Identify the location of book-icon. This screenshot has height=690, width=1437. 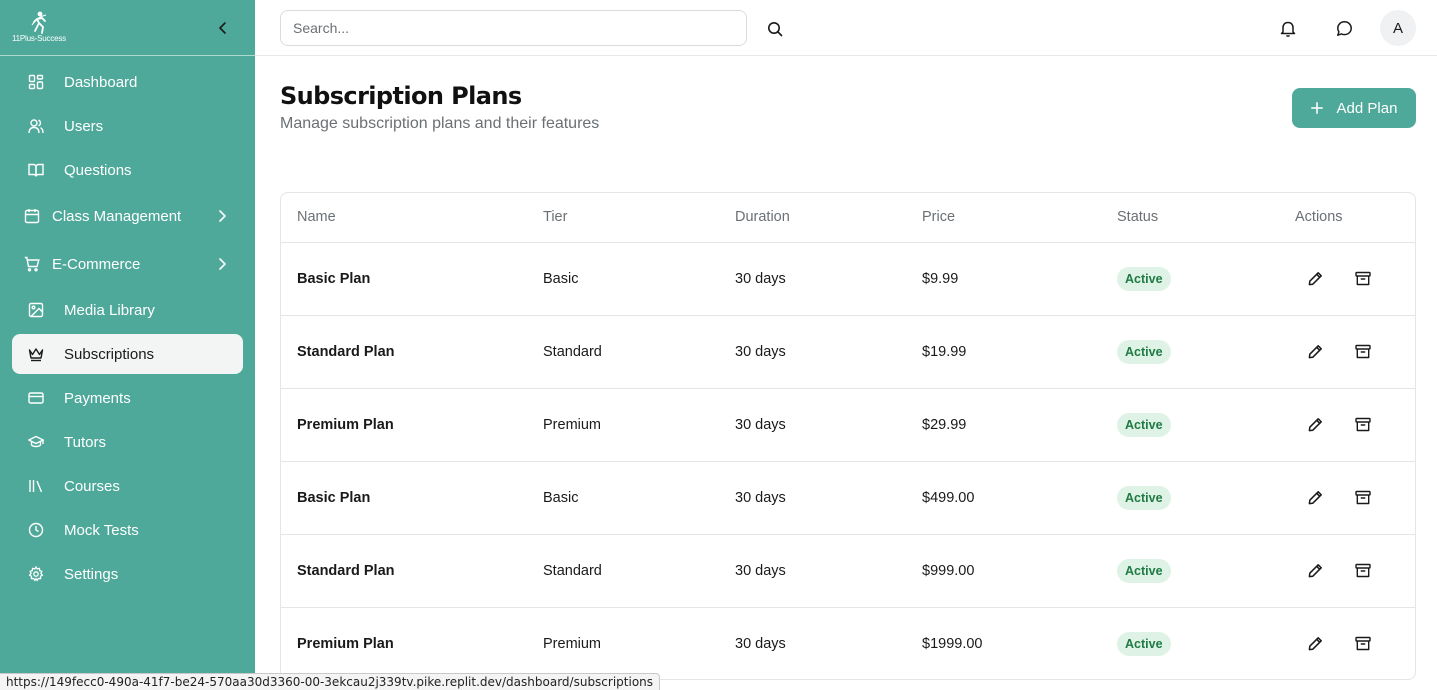
(36, 170).